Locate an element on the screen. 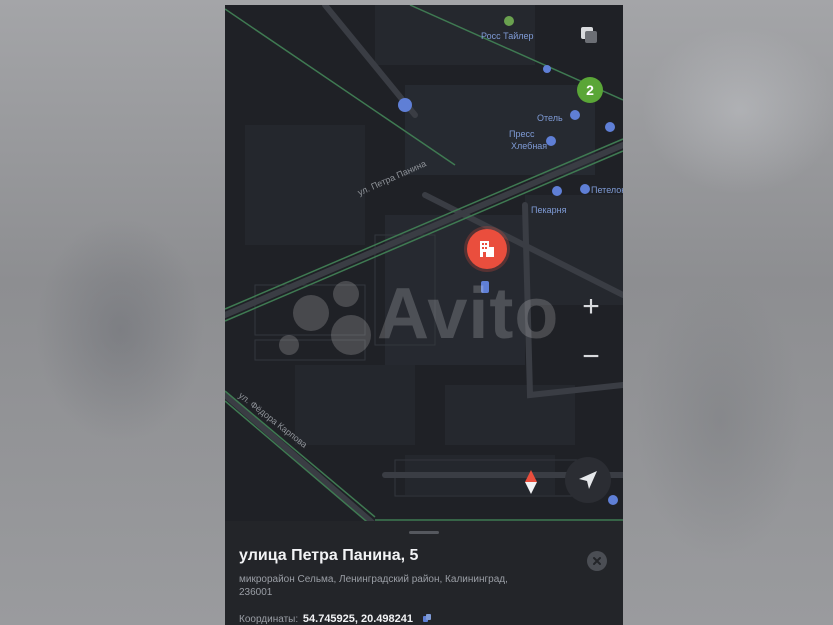 The image size is (833, 625). my-location-button is located at coordinates (588, 480).